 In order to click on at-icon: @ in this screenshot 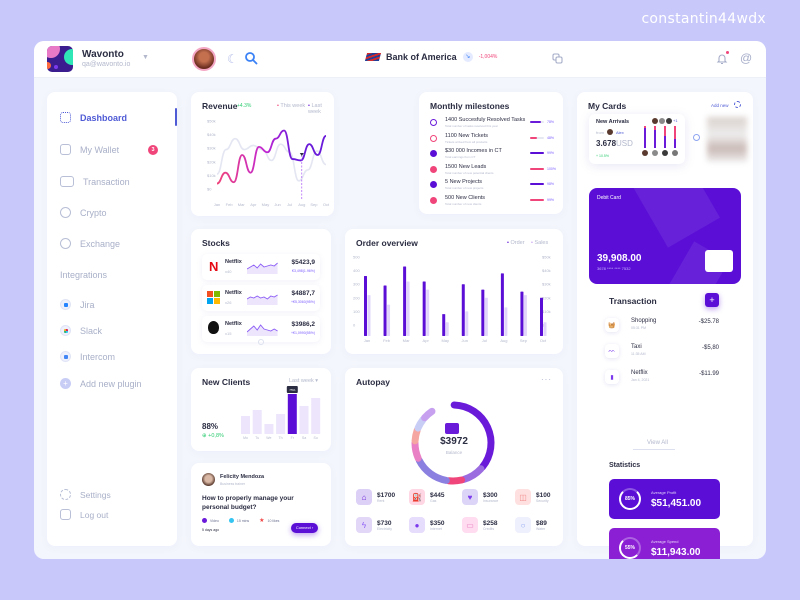, I will do `click(746, 58)`.